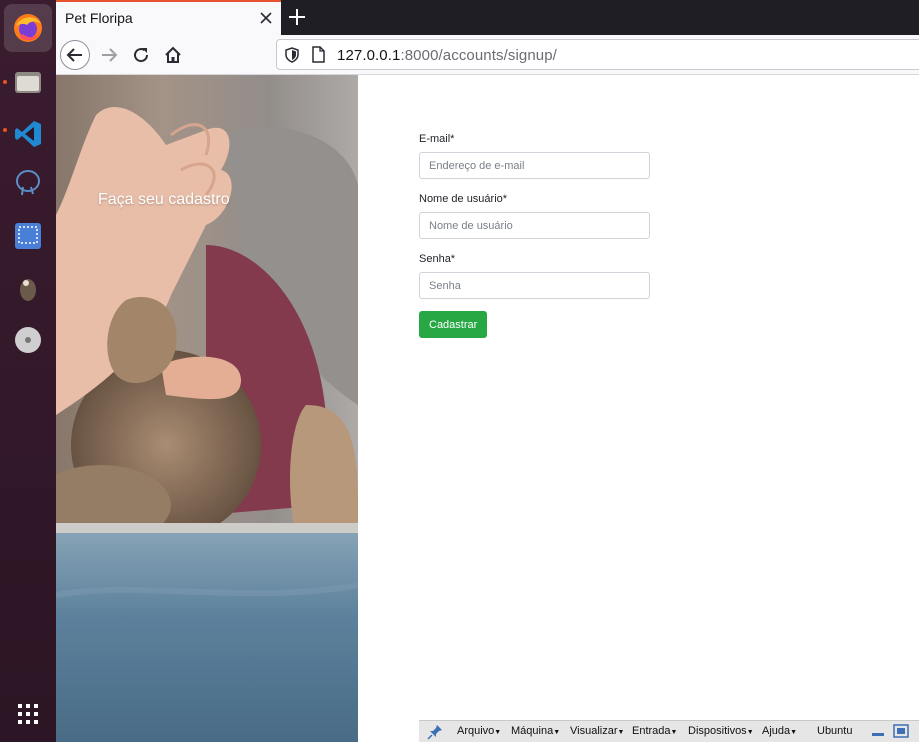 The width and height of the screenshot is (919, 742). What do you see at coordinates (28, 714) in the screenshot?
I see `apps-grid-icon` at bounding box center [28, 714].